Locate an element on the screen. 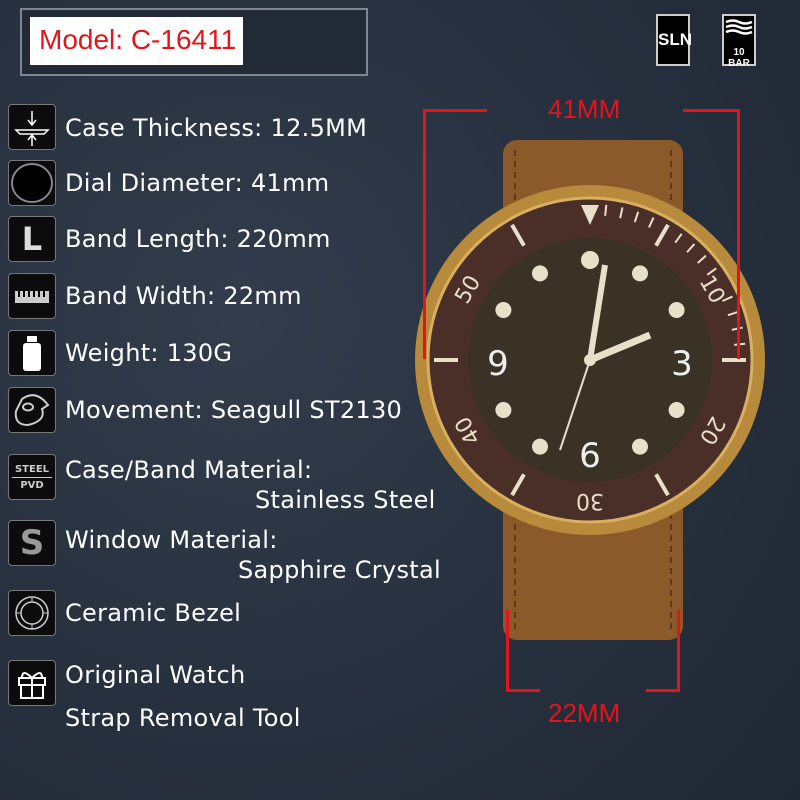 This screenshot has height=800, width=800. bezel-numeral: 30 is located at coordinates (590, 500).